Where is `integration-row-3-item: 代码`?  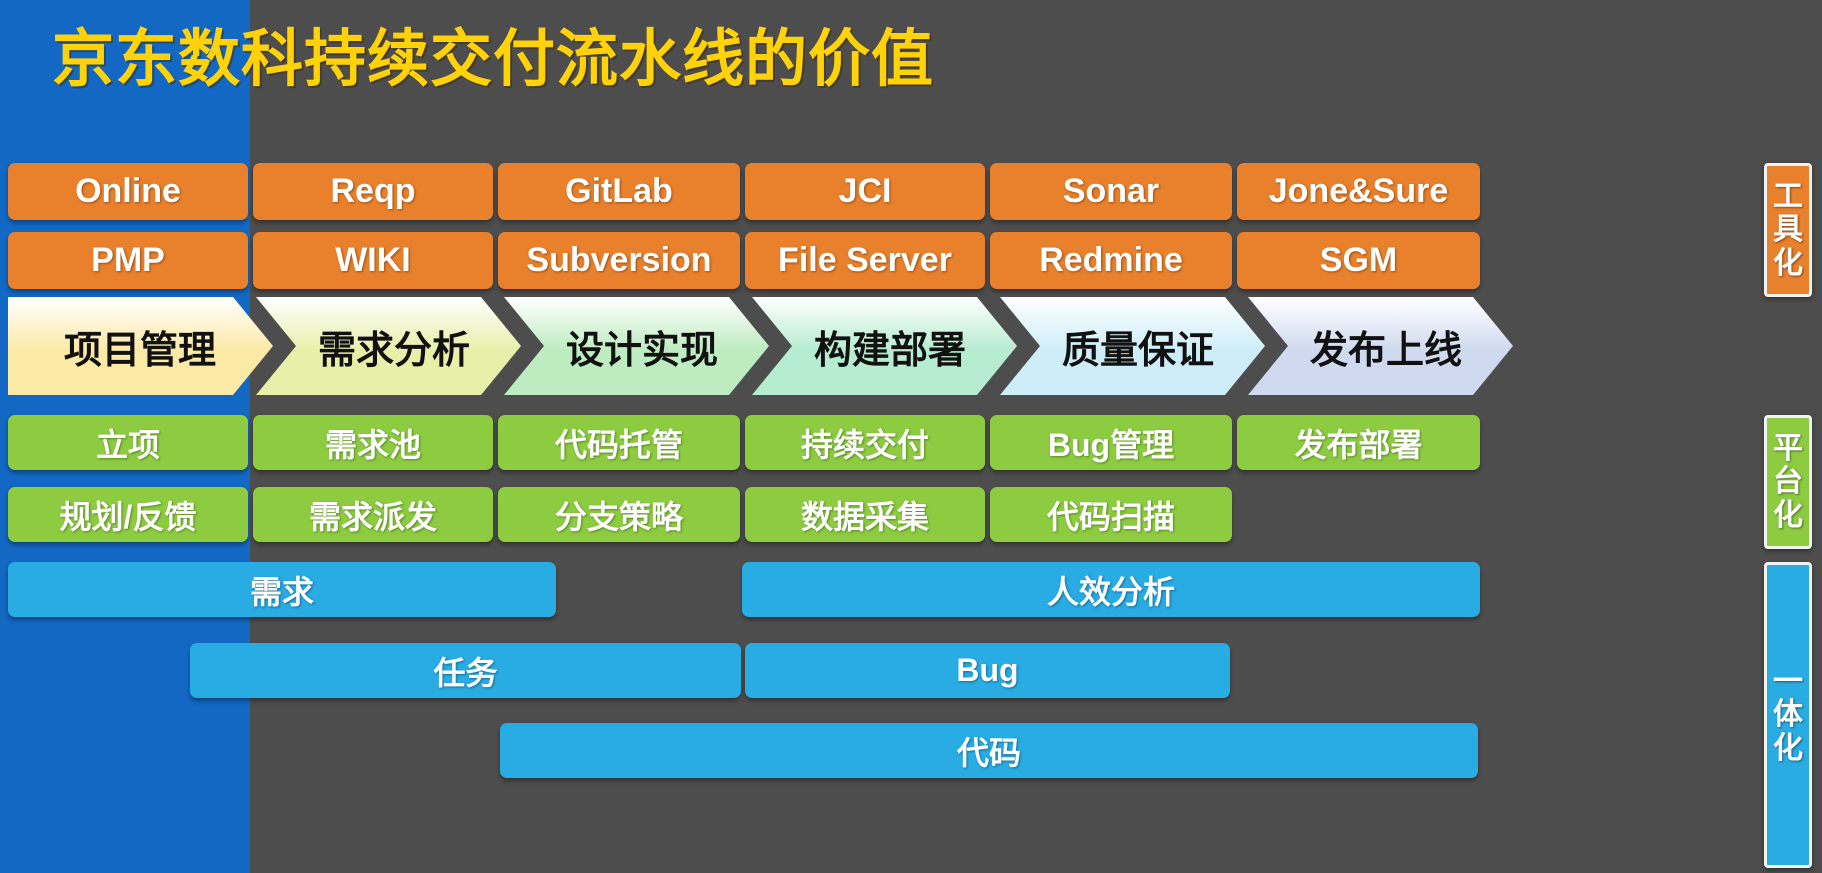 integration-row-3-item: 代码 is located at coordinates (989, 750).